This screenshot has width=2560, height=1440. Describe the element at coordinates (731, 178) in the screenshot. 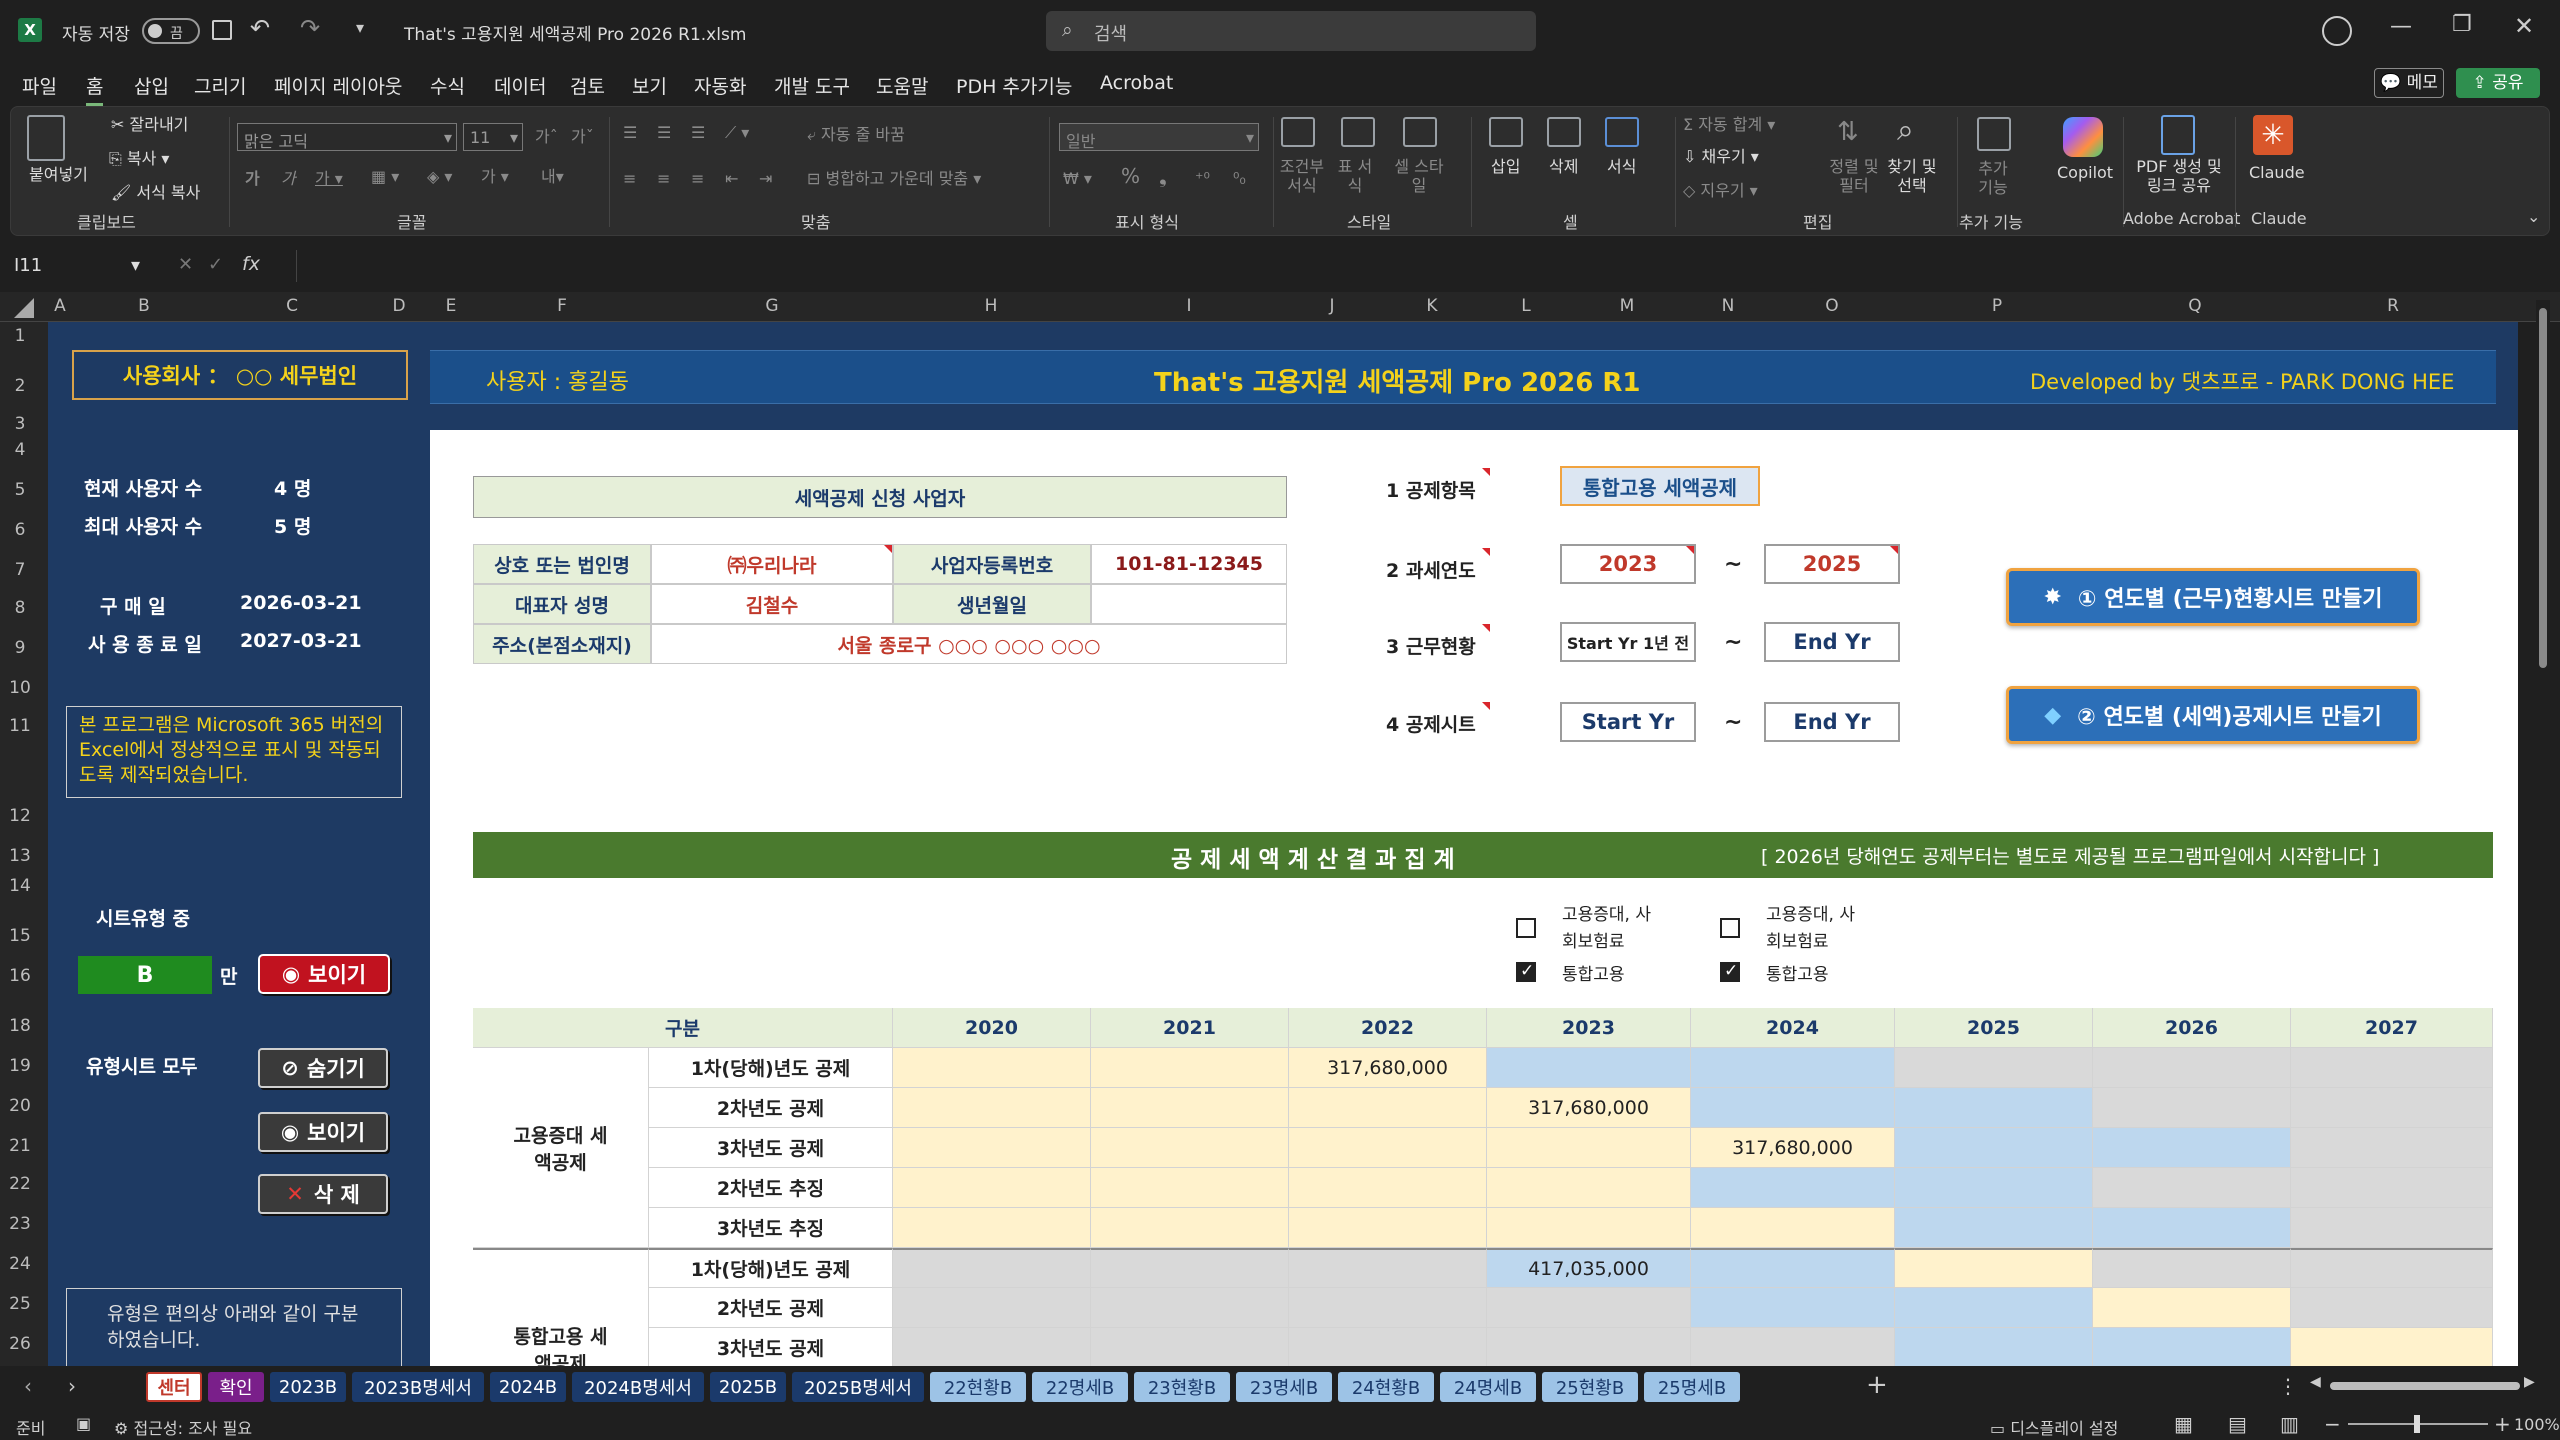

I see `indent-decrease-icon: ⇤` at that location.